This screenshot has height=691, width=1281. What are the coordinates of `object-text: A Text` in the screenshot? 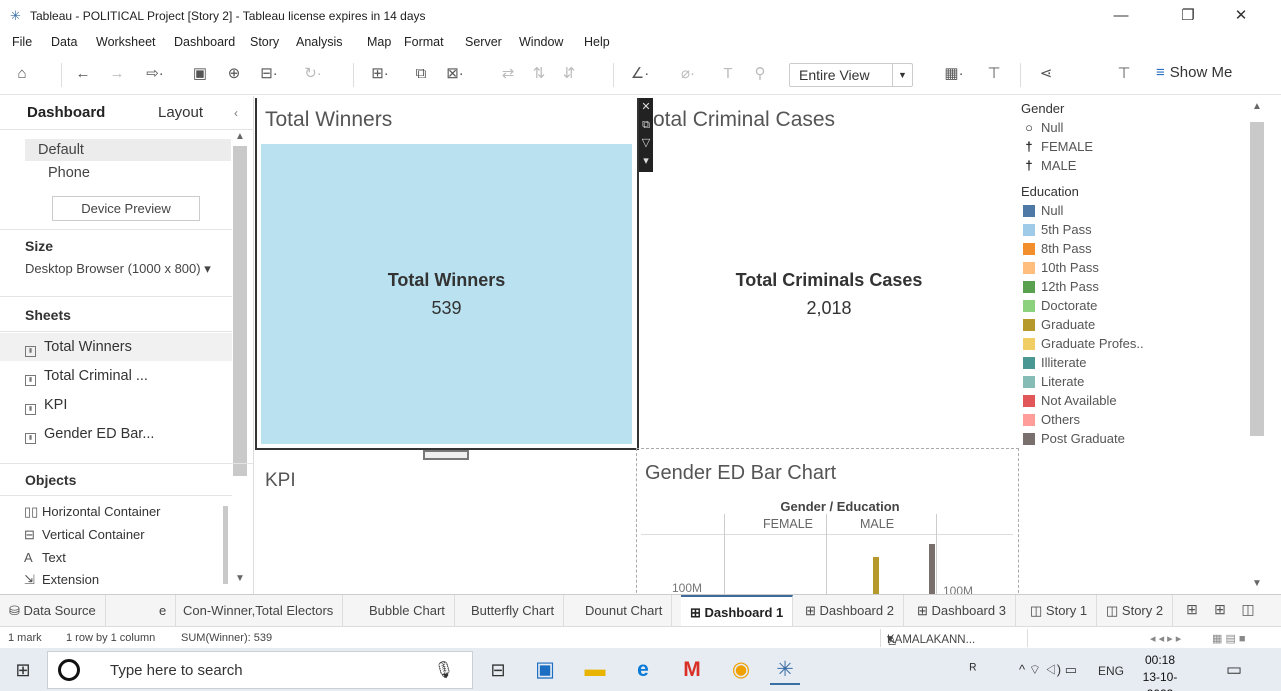 It's located at (45, 557).